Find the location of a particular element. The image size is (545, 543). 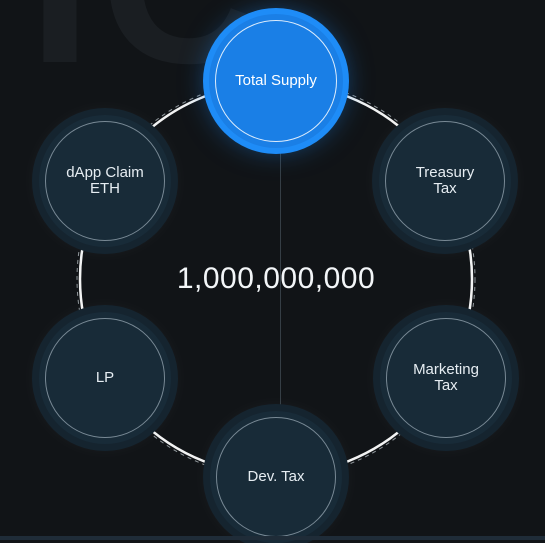

node-lp-label: LP is located at coordinates (105, 377).